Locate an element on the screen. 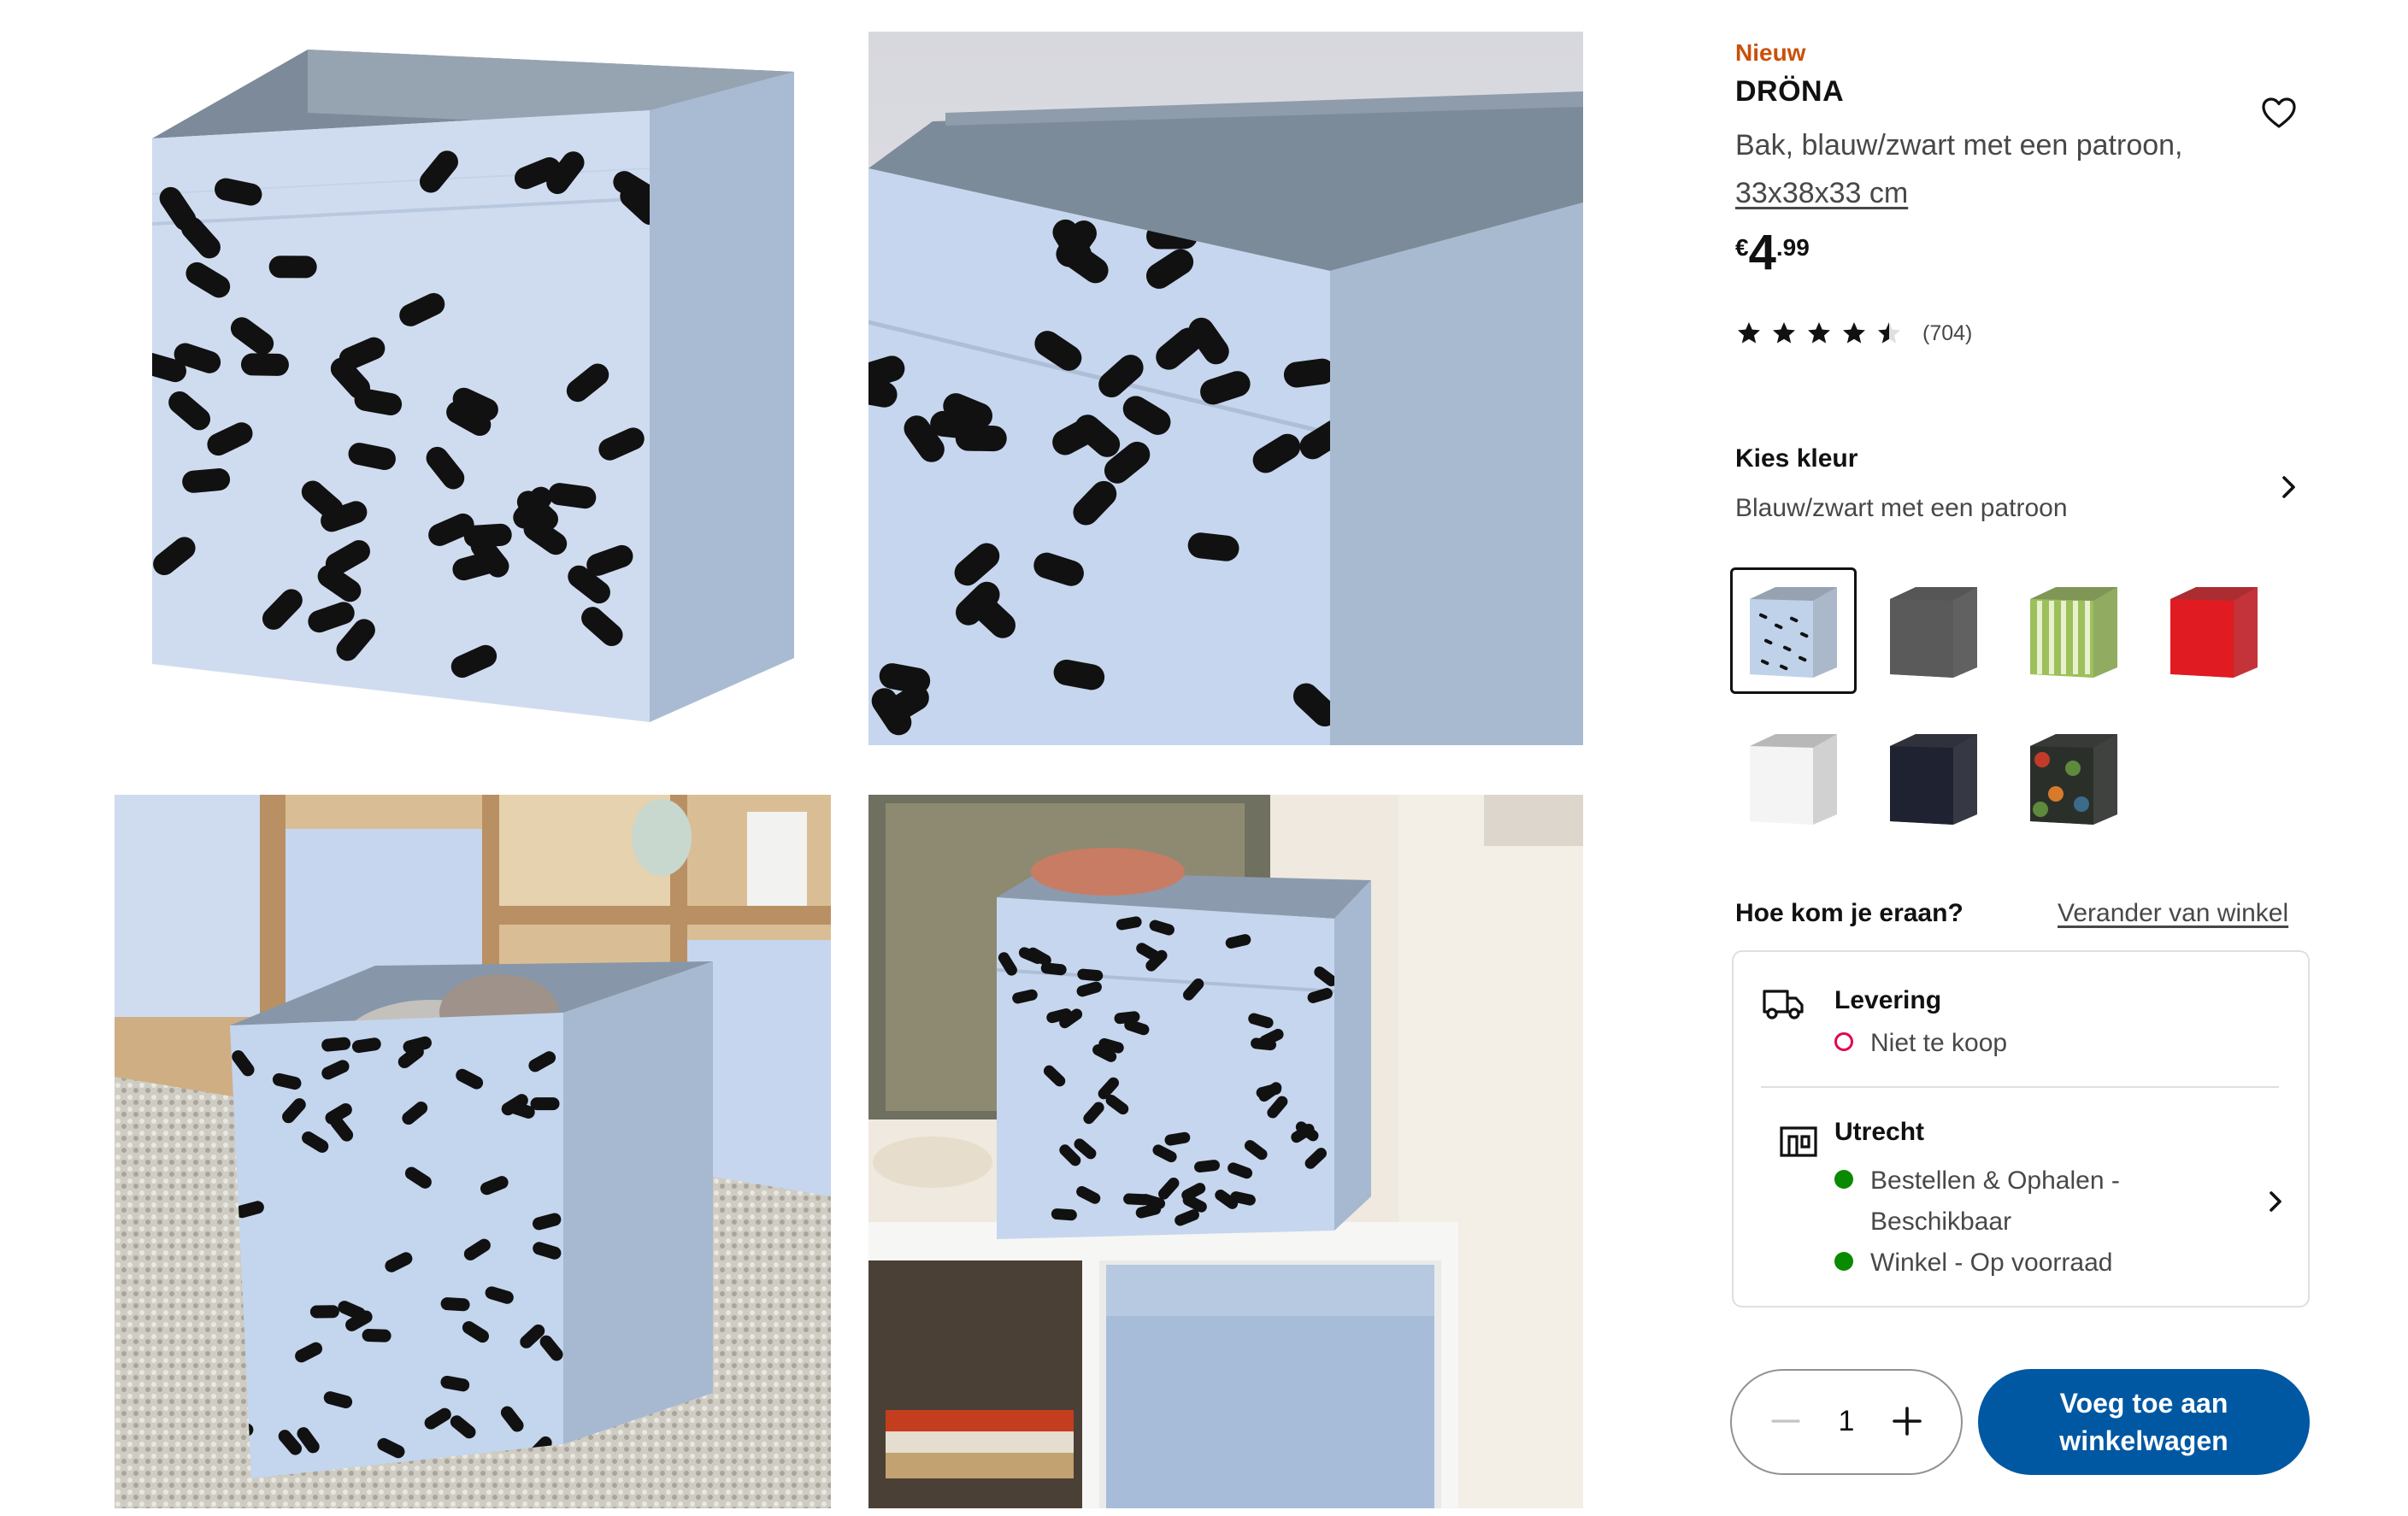 This screenshot has height=1516, width=2408. color-swatch-wit is located at coordinates (1794, 777).